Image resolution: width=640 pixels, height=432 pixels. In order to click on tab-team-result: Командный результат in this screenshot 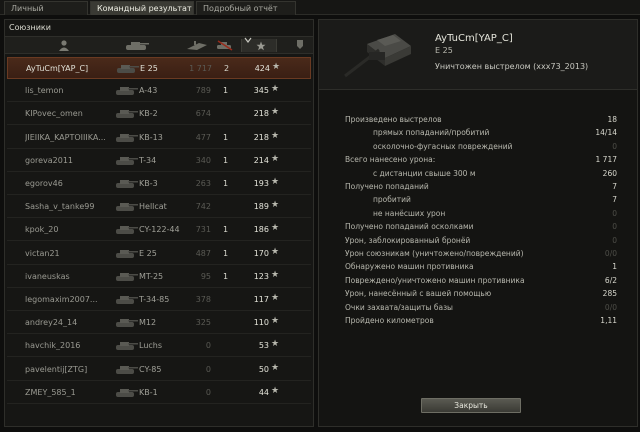, I will do `click(142, 8)`.